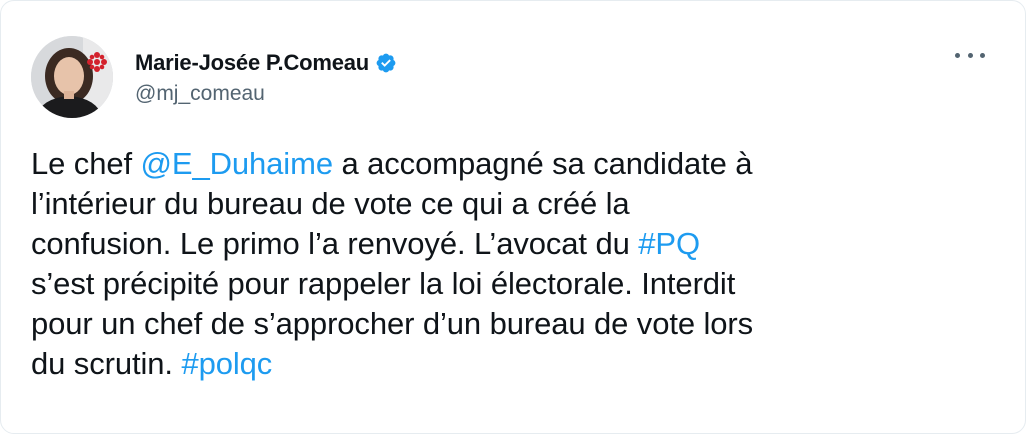  Describe the element at coordinates (86, 163) in the screenshot. I see `text-segment: Le chef` at that location.